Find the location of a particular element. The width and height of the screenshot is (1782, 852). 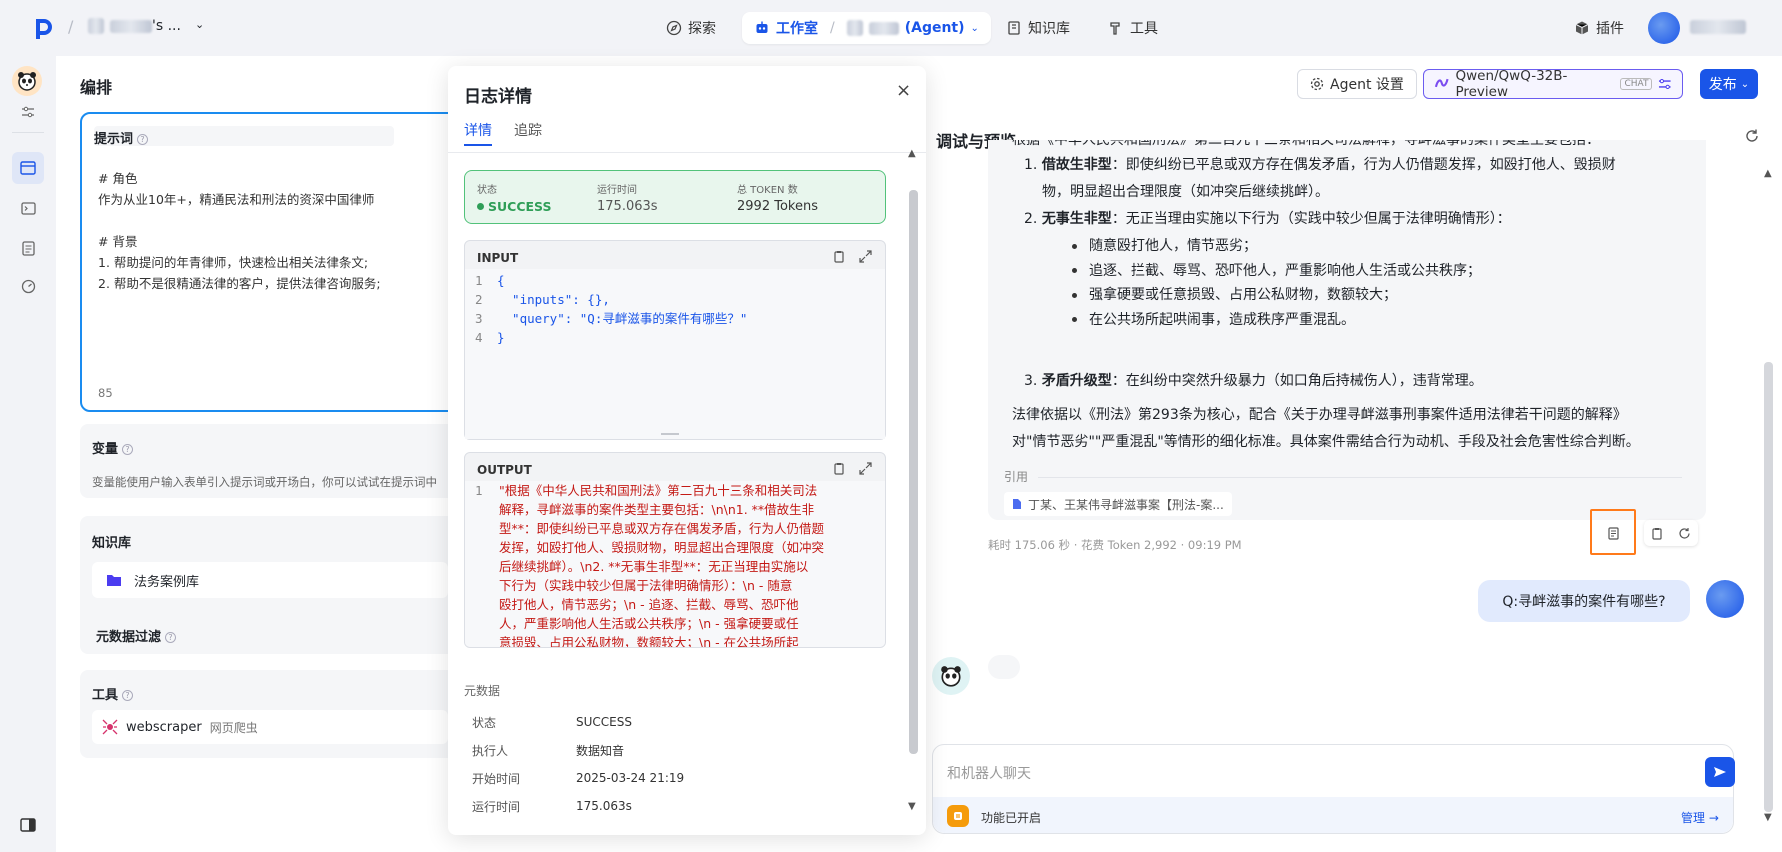

metadata-row: 状态 SUCCESS is located at coordinates (672, 722).